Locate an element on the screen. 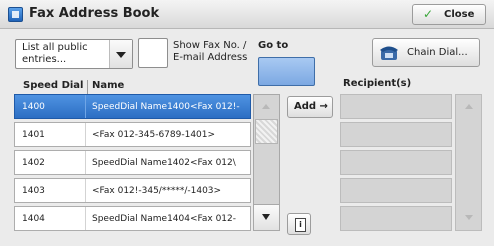  info-icon: i is located at coordinates (300, 225).